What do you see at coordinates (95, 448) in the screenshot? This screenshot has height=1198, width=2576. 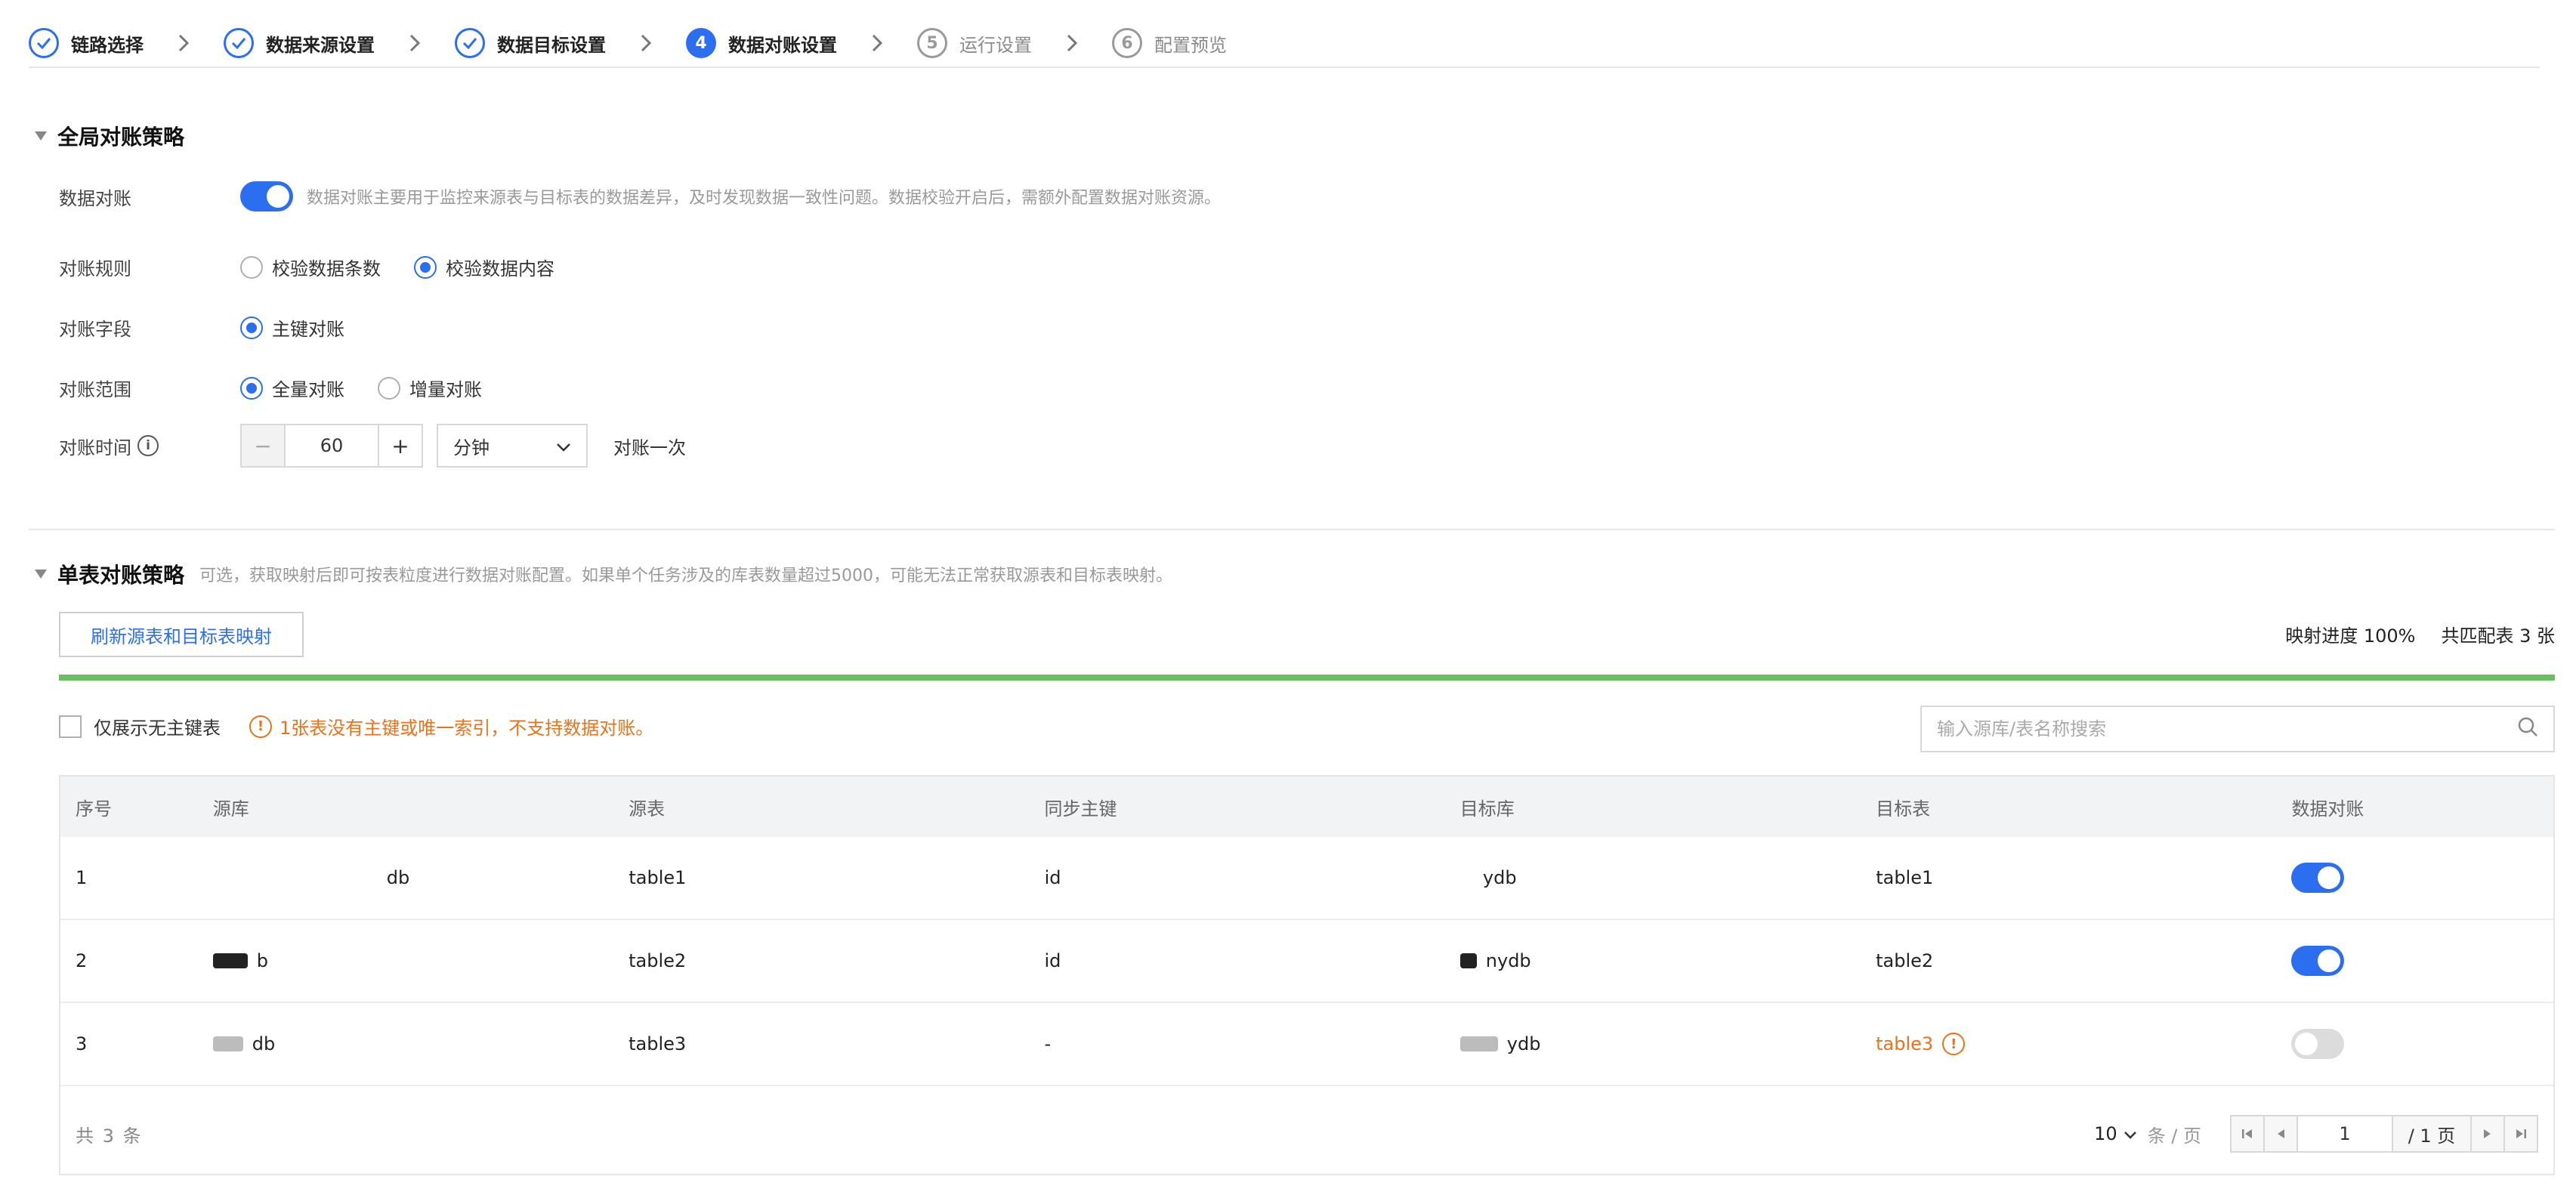 I see `time-label: 对账时间` at bounding box center [95, 448].